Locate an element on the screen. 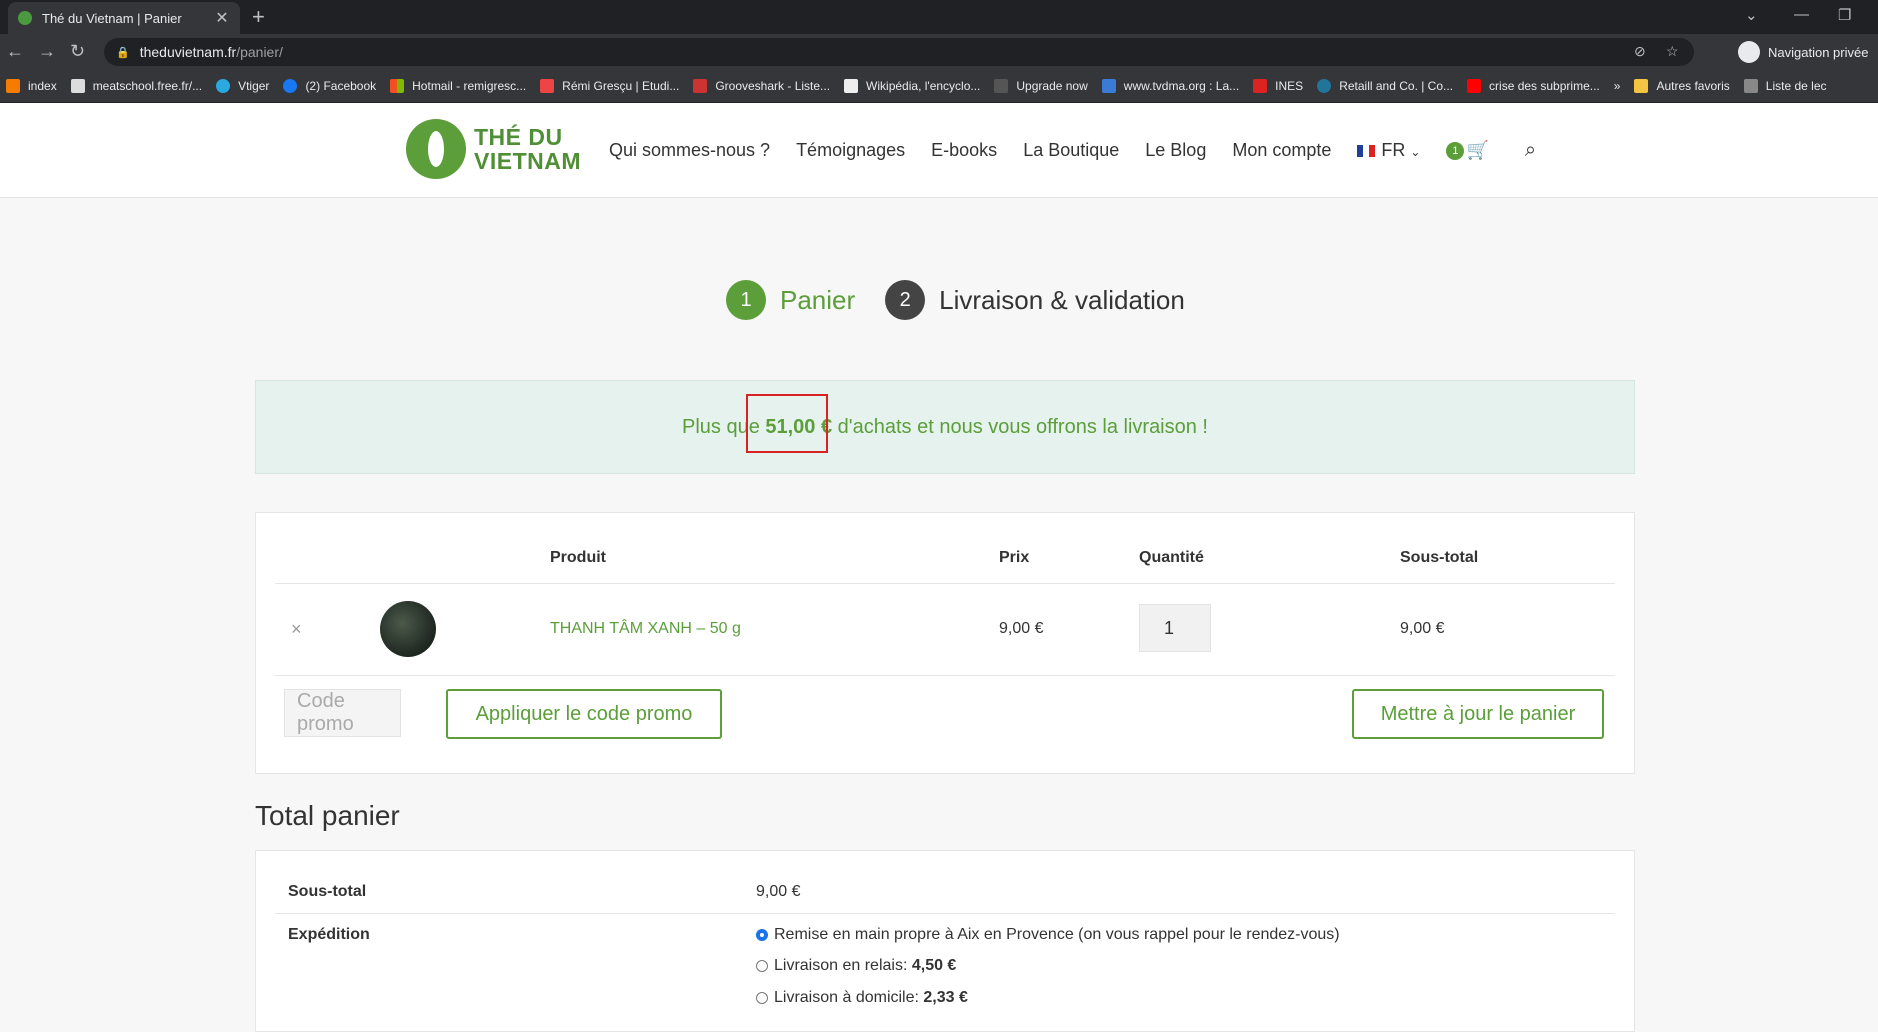 The height and width of the screenshot is (1032, 1878). nav-shop: La Boutique is located at coordinates (1071, 150).